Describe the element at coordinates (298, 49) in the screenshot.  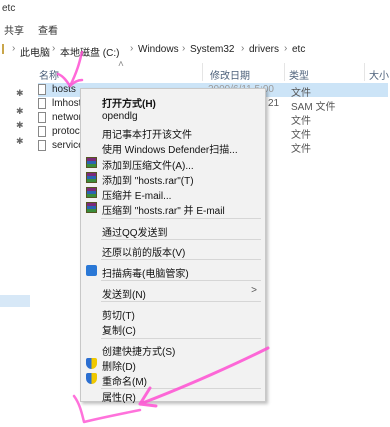
I see `breadcrumb-etc: etc` at that location.